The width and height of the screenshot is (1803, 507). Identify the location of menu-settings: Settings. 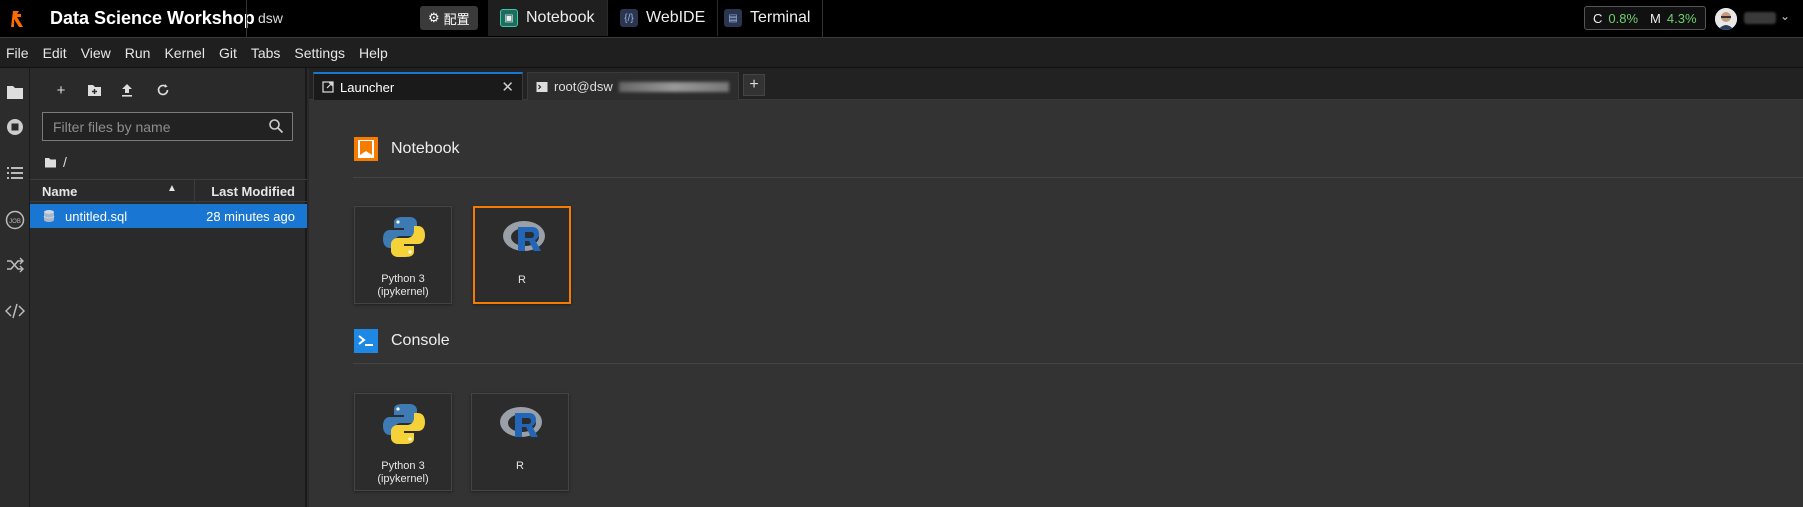
(319, 53).